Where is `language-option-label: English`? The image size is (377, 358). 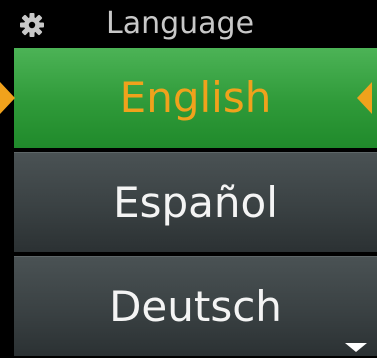 language-option-label: English is located at coordinates (195, 97).